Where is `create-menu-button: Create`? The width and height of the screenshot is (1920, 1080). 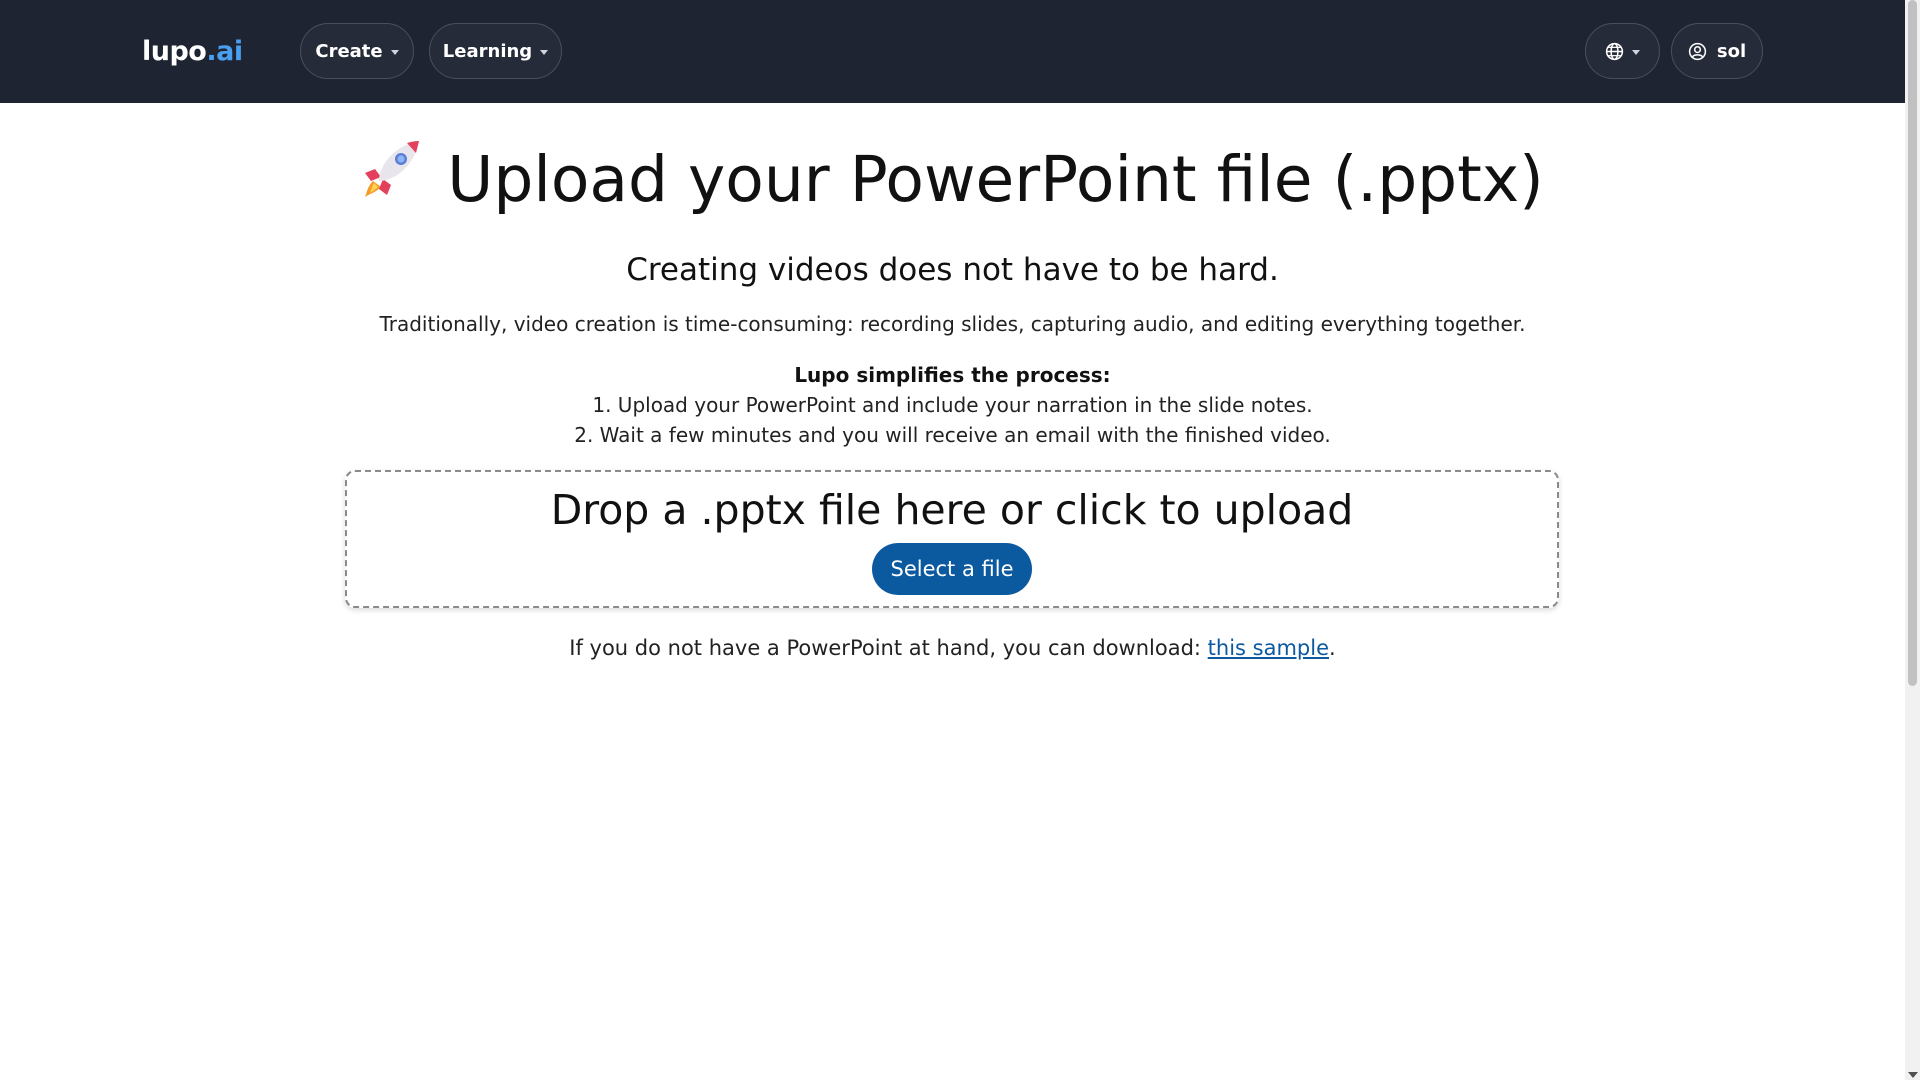
create-menu-button: Create is located at coordinates (357, 51).